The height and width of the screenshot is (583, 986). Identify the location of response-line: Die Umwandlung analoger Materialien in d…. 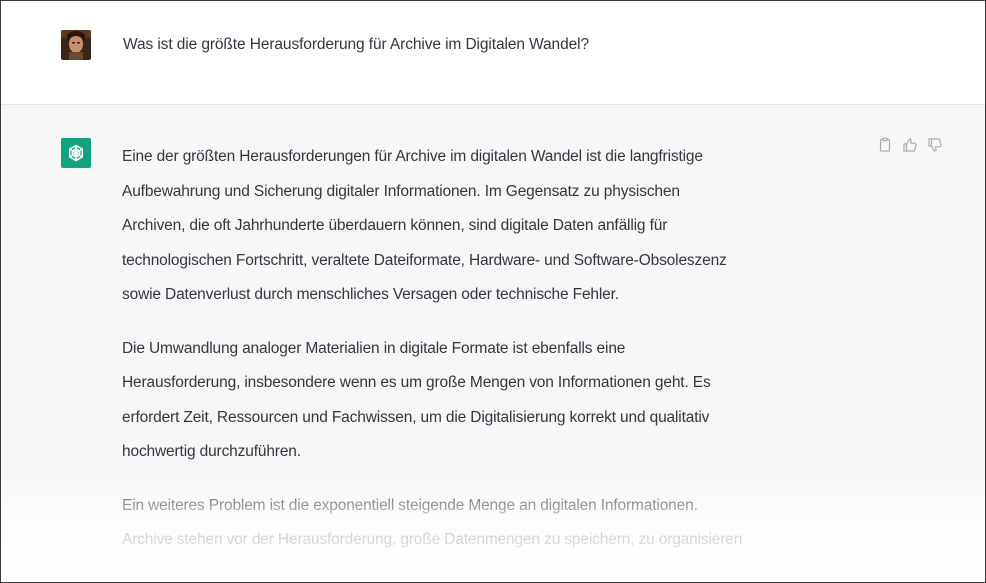
(374, 348).